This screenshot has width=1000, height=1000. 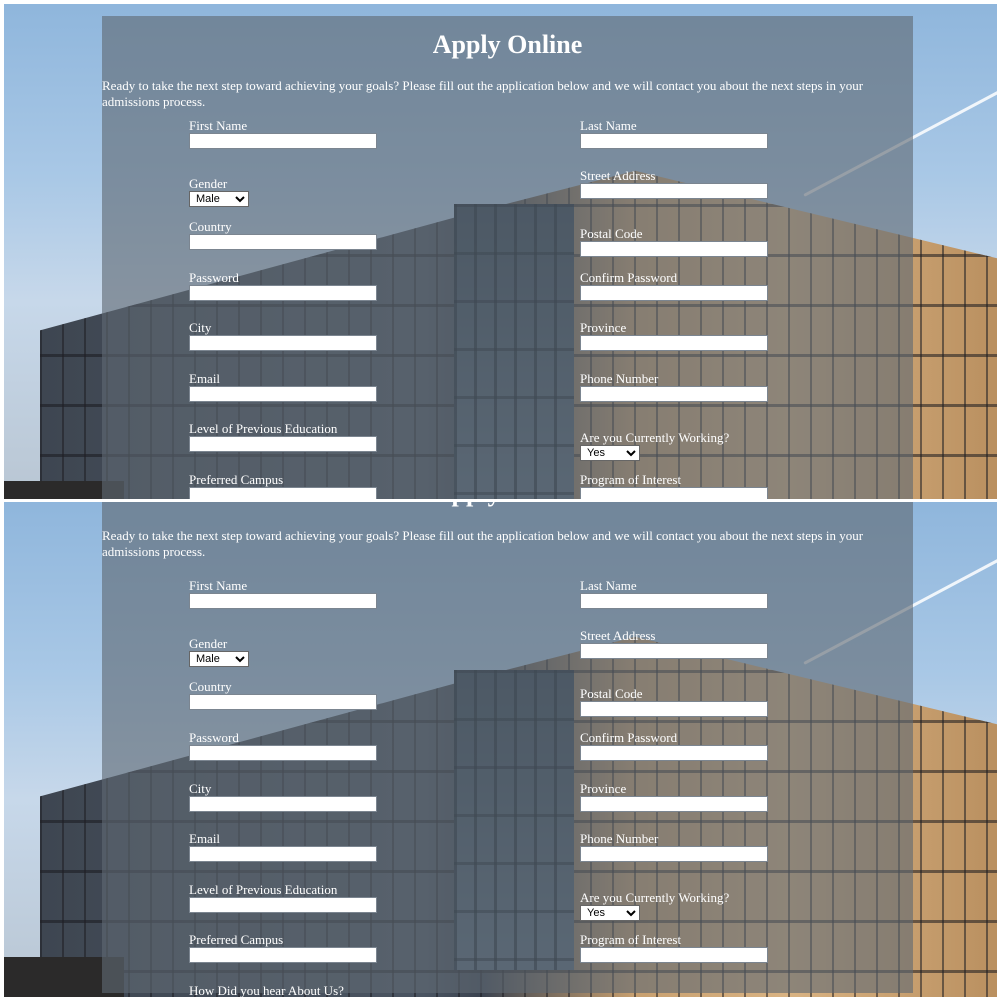 What do you see at coordinates (205, 378) in the screenshot?
I see `email-label: Email` at bounding box center [205, 378].